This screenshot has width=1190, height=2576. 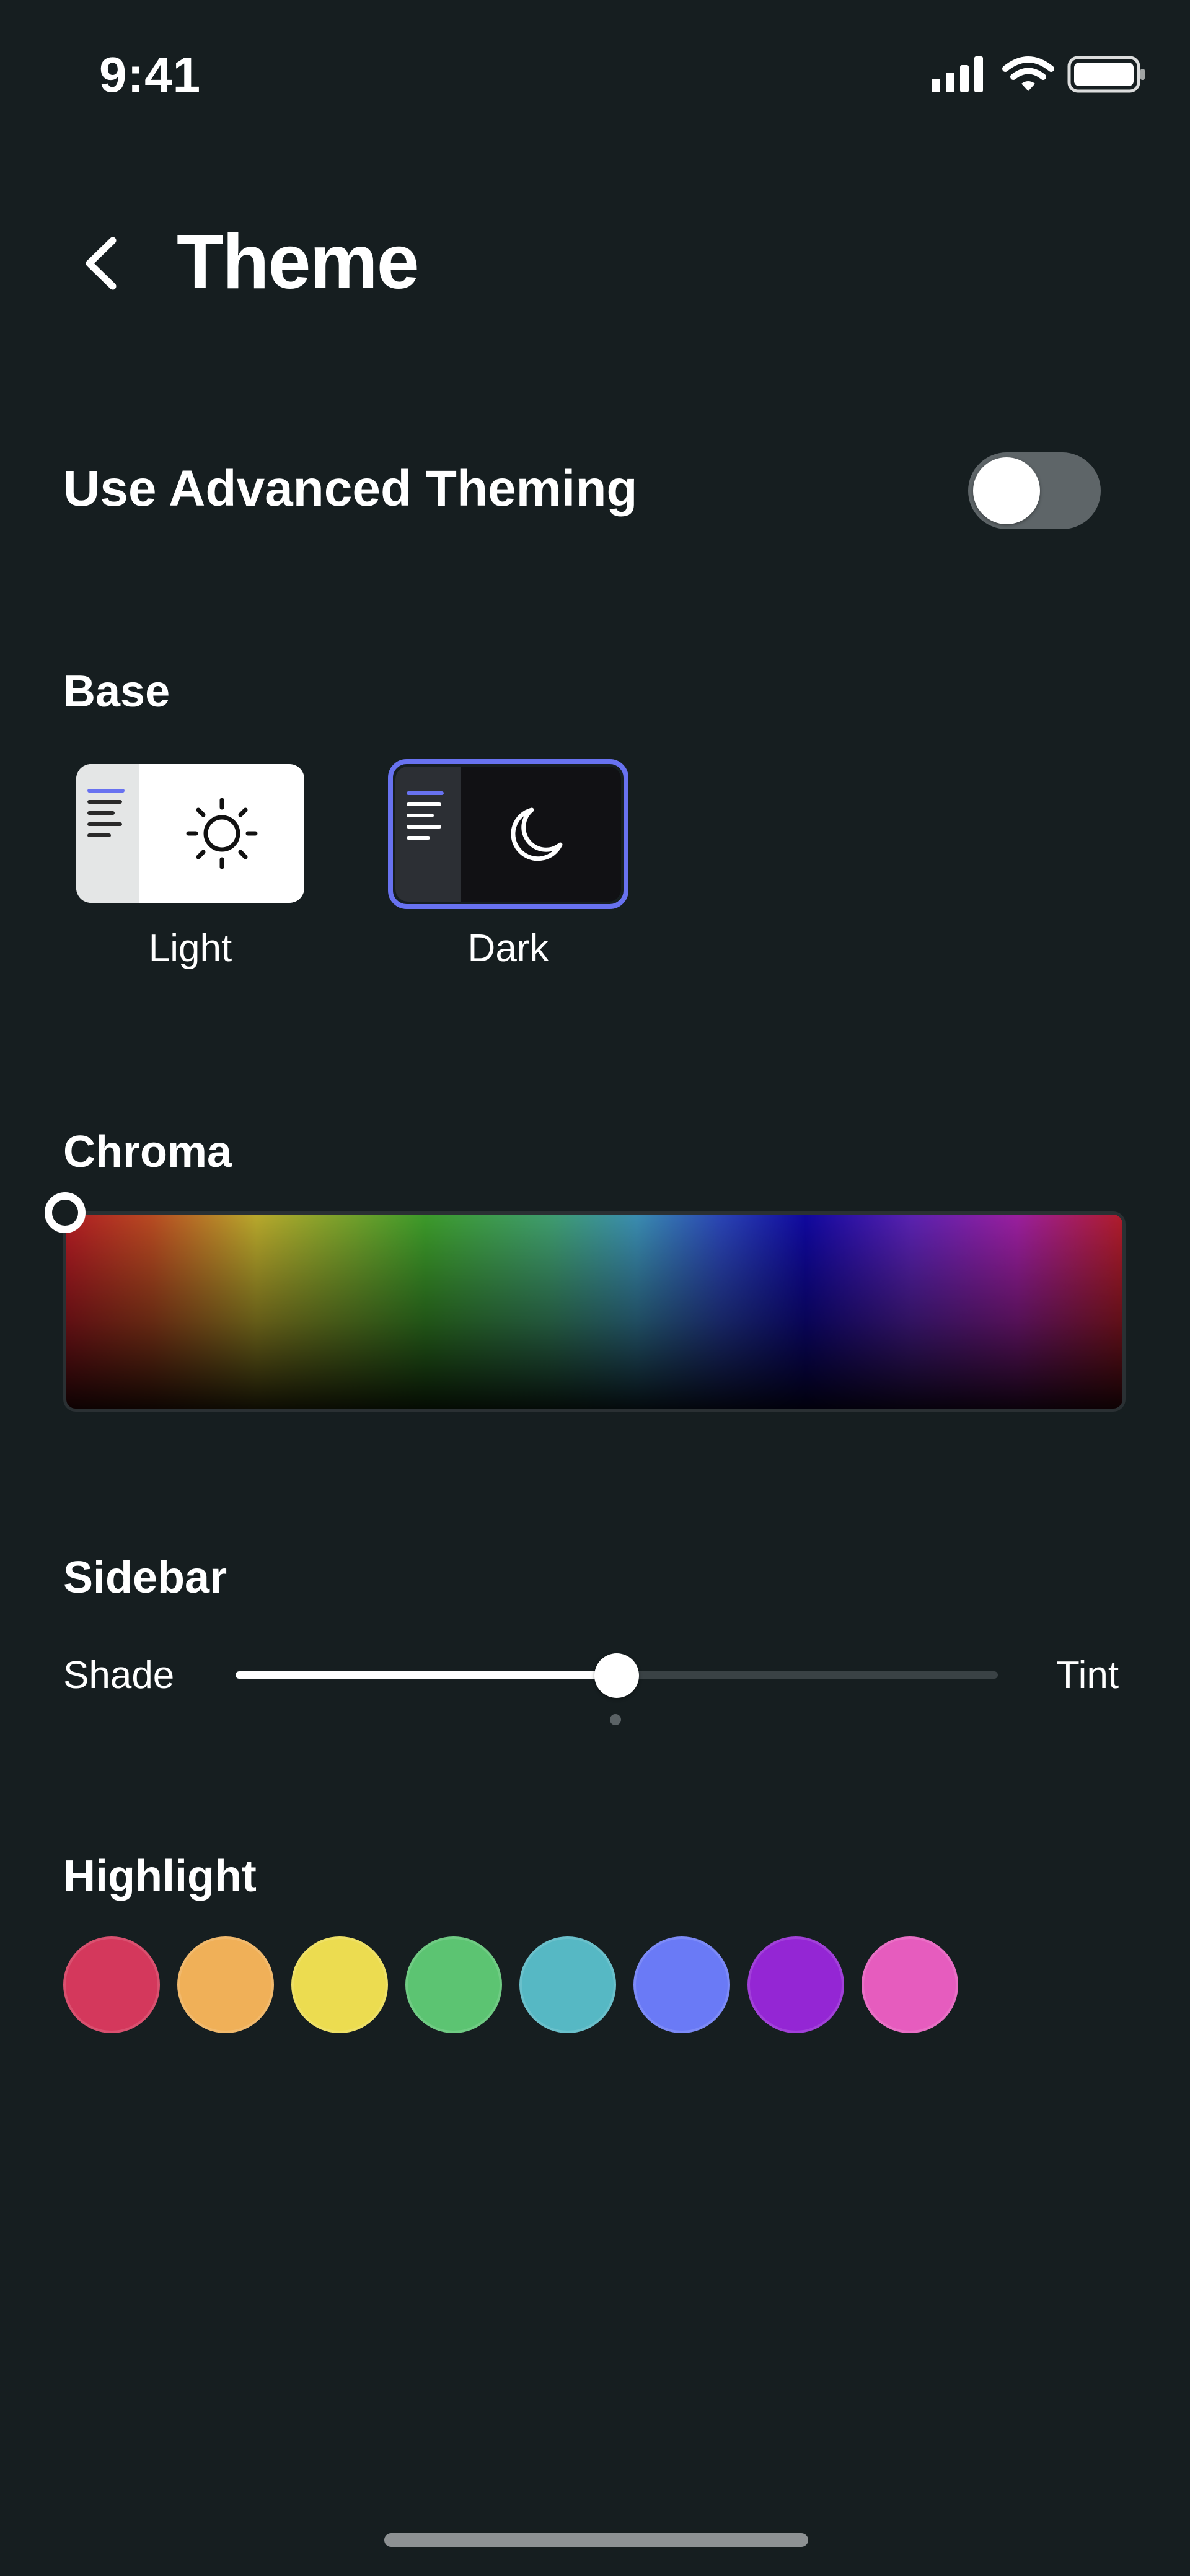 I want to click on signal-icon, so click(x=1038, y=75).